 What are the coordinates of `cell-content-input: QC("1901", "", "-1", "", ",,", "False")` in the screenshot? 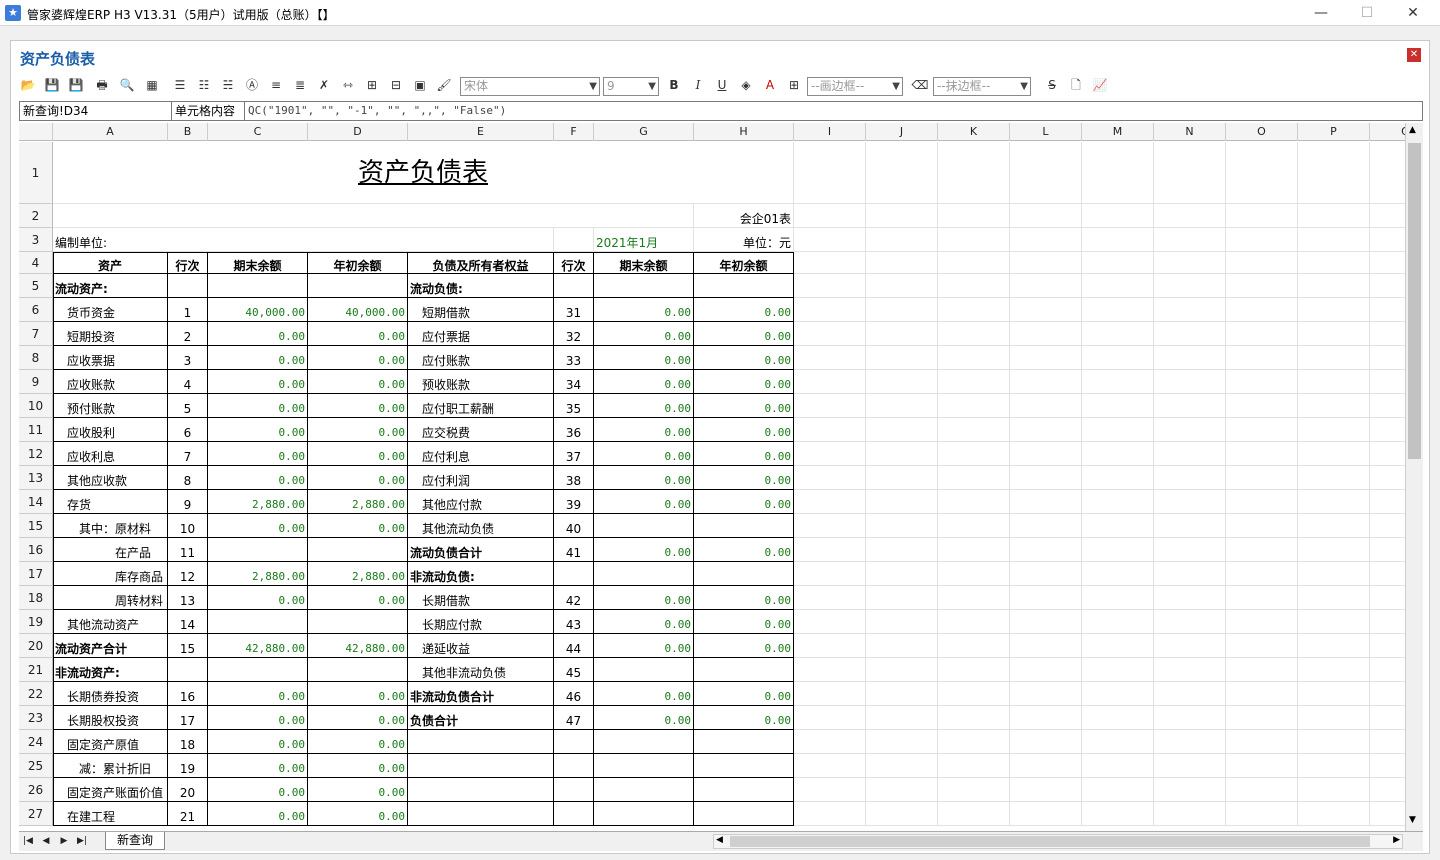 It's located at (377, 111).